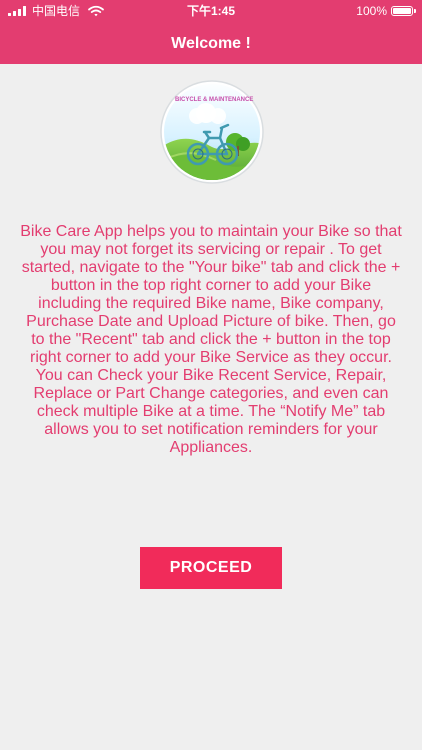  I want to click on status-bar: 中国电信 下午1:45 100%, so click(211, 11).